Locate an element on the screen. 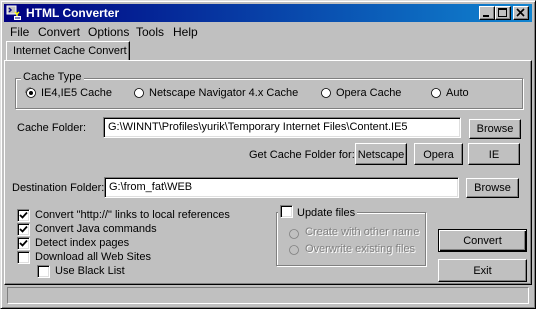 This screenshot has width=536, height=309. convert-links-checkbox is located at coordinates (23, 215).